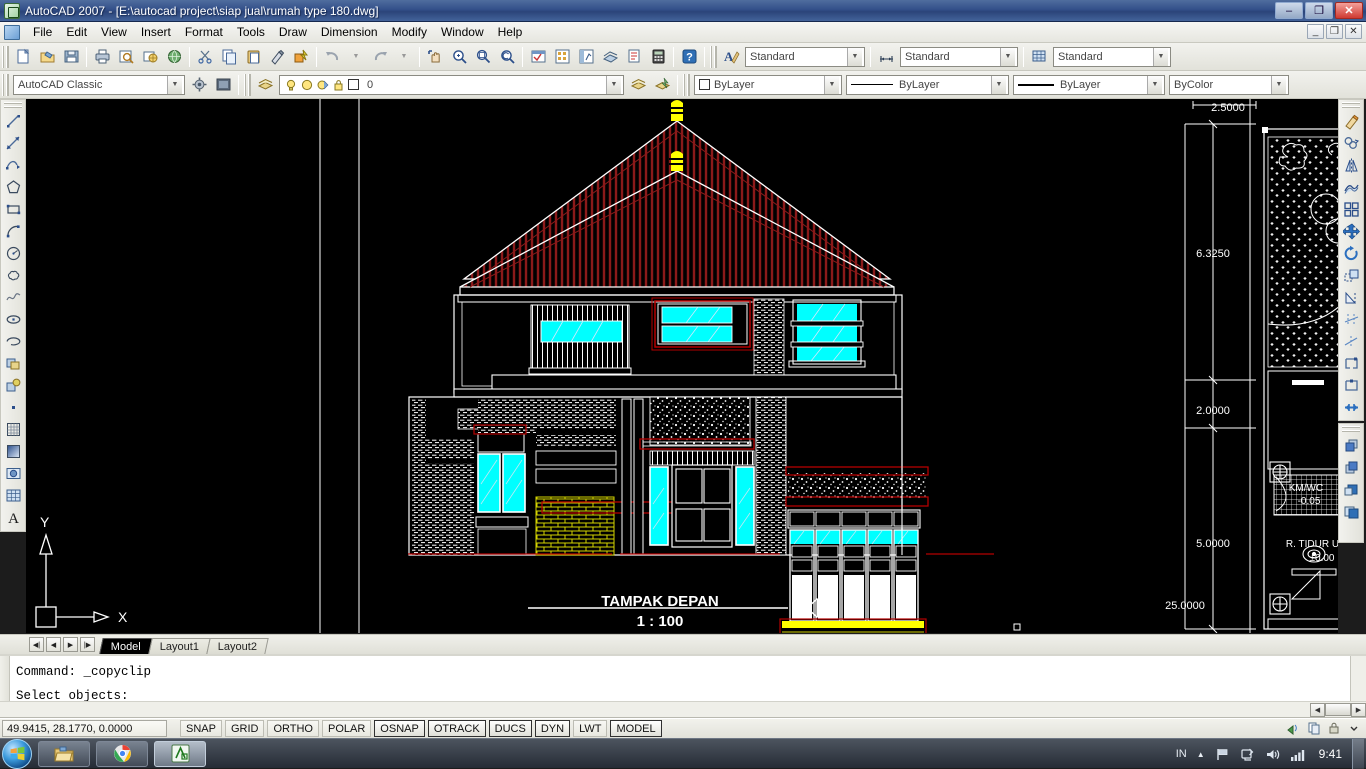  Describe the element at coordinates (13, 385) in the screenshot. I see `make-block-icon` at that location.